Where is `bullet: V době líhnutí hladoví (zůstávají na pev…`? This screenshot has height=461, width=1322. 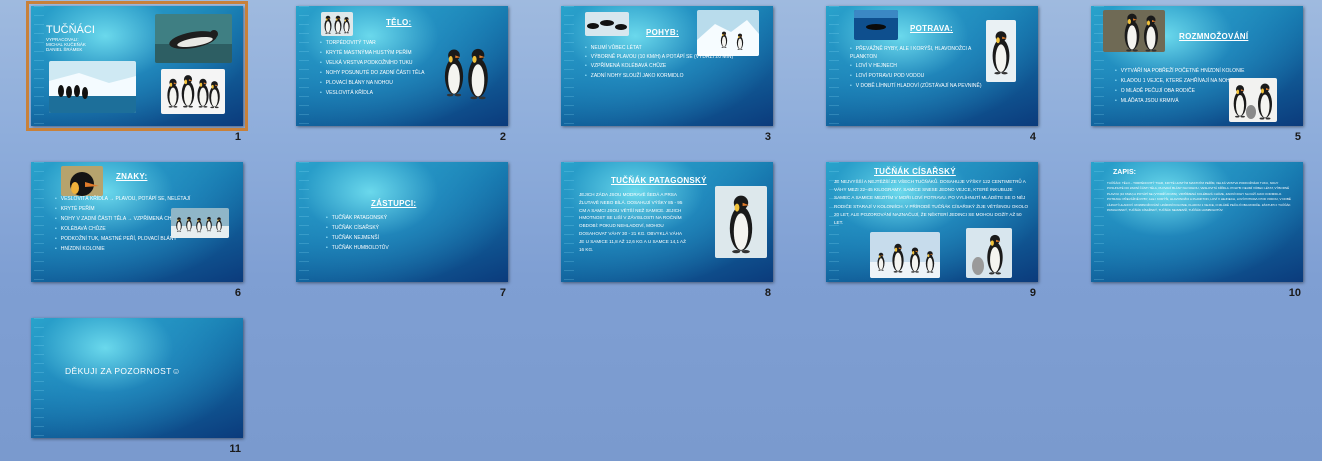
bullet: V době líhnutí hladoví (zůstávají na pev… is located at coordinates (920, 86).